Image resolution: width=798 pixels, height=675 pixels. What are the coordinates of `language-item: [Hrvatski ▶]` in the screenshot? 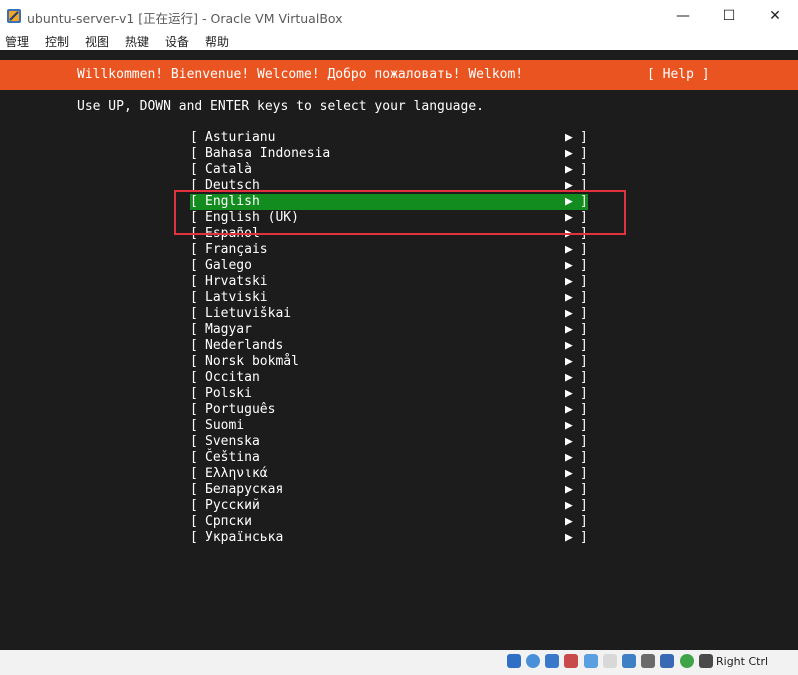 It's located at (389, 282).